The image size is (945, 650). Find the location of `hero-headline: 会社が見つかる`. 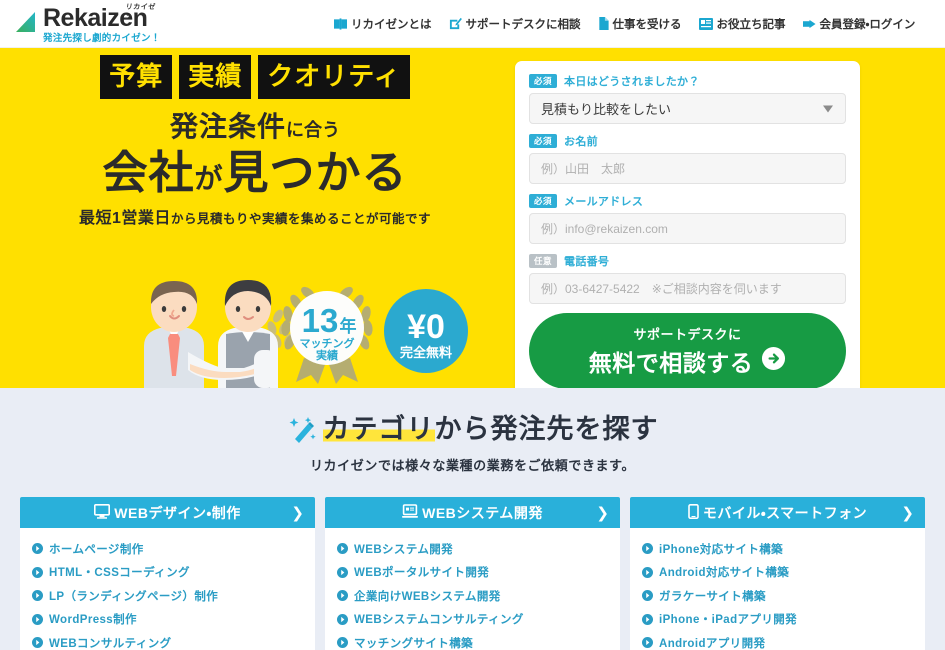

hero-headline: 会社が見つかる is located at coordinates (255, 172).